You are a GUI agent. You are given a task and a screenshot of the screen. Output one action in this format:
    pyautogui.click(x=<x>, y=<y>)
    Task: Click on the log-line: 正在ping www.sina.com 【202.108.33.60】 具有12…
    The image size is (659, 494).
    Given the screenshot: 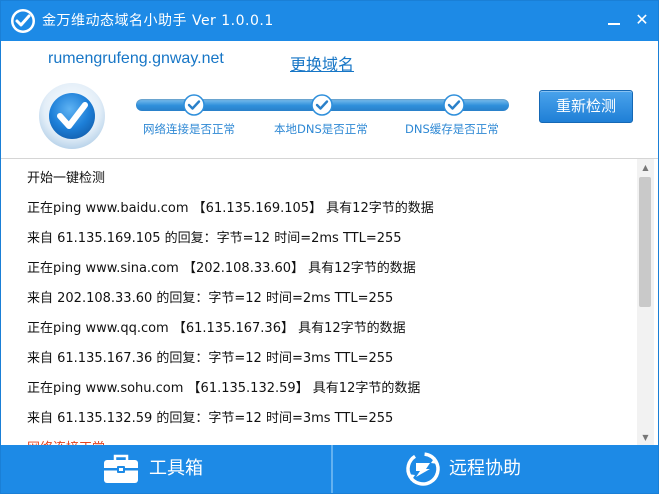 What is the action you would take?
    pyautogui.click(x=221, y=268)
    